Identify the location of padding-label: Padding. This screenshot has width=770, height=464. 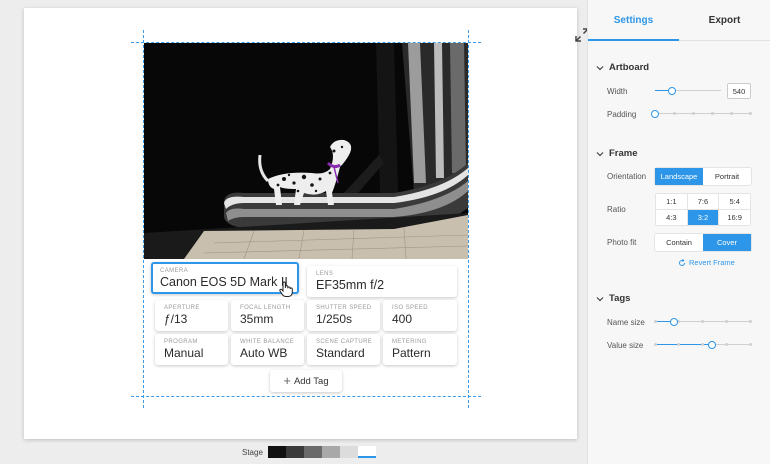
(622, 114).